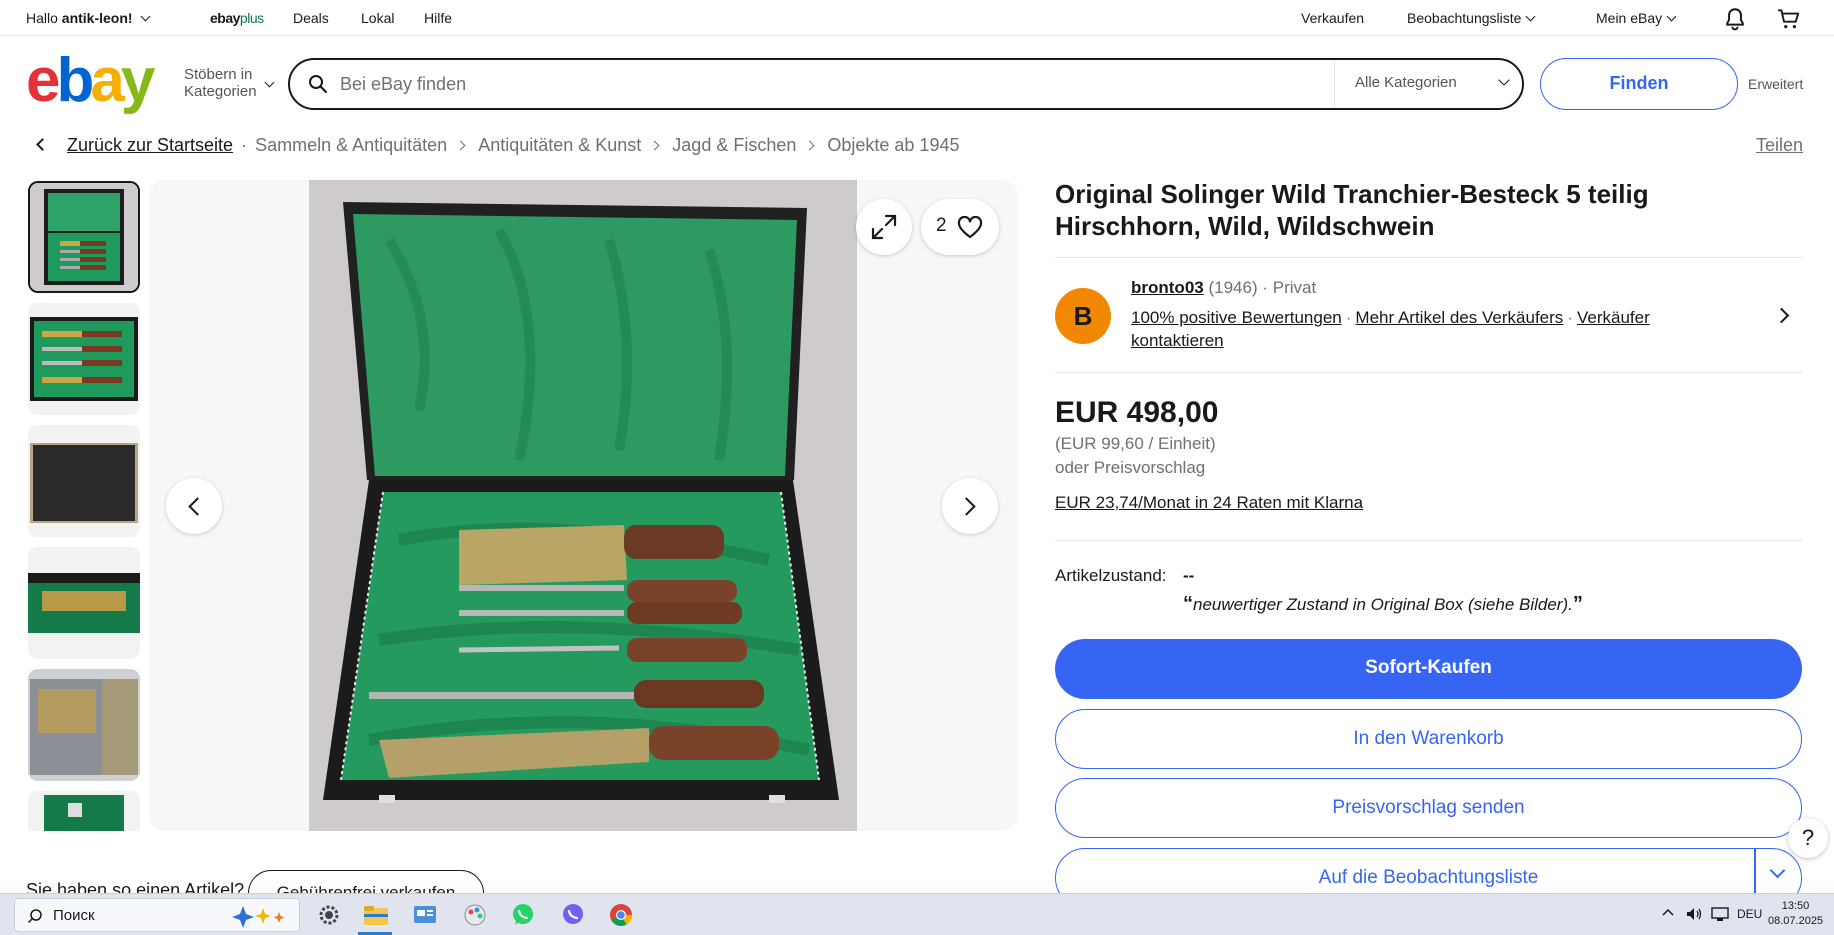 This screenshot has width=1834, height=935. I want to click on ebay-plus-link: ebayplus, so click(237, 18).